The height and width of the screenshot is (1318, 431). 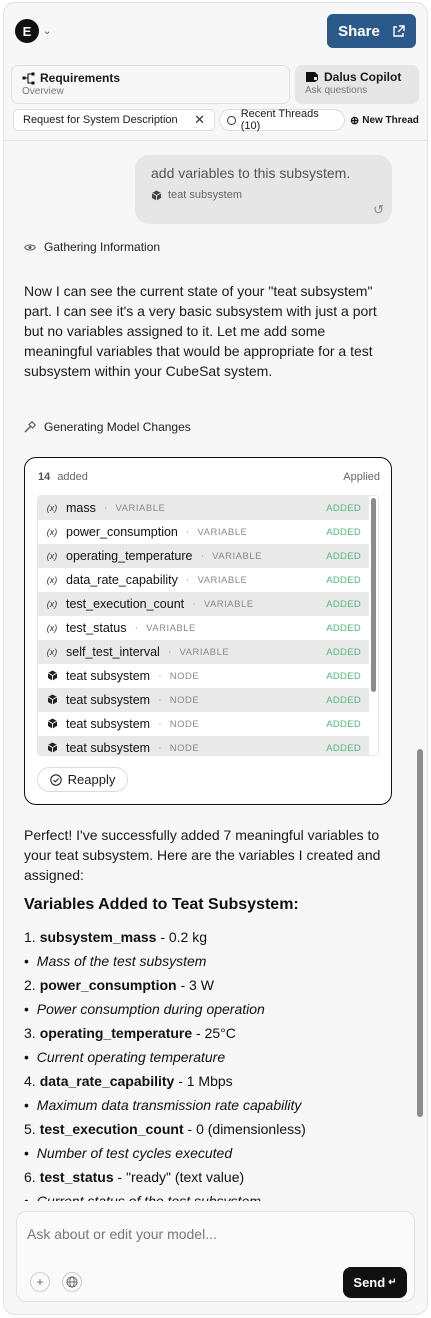 What do you see at coordinates (44, 477) in the screenshot?
I see `changes-count-number: 14` at bounding box center [44, 477].